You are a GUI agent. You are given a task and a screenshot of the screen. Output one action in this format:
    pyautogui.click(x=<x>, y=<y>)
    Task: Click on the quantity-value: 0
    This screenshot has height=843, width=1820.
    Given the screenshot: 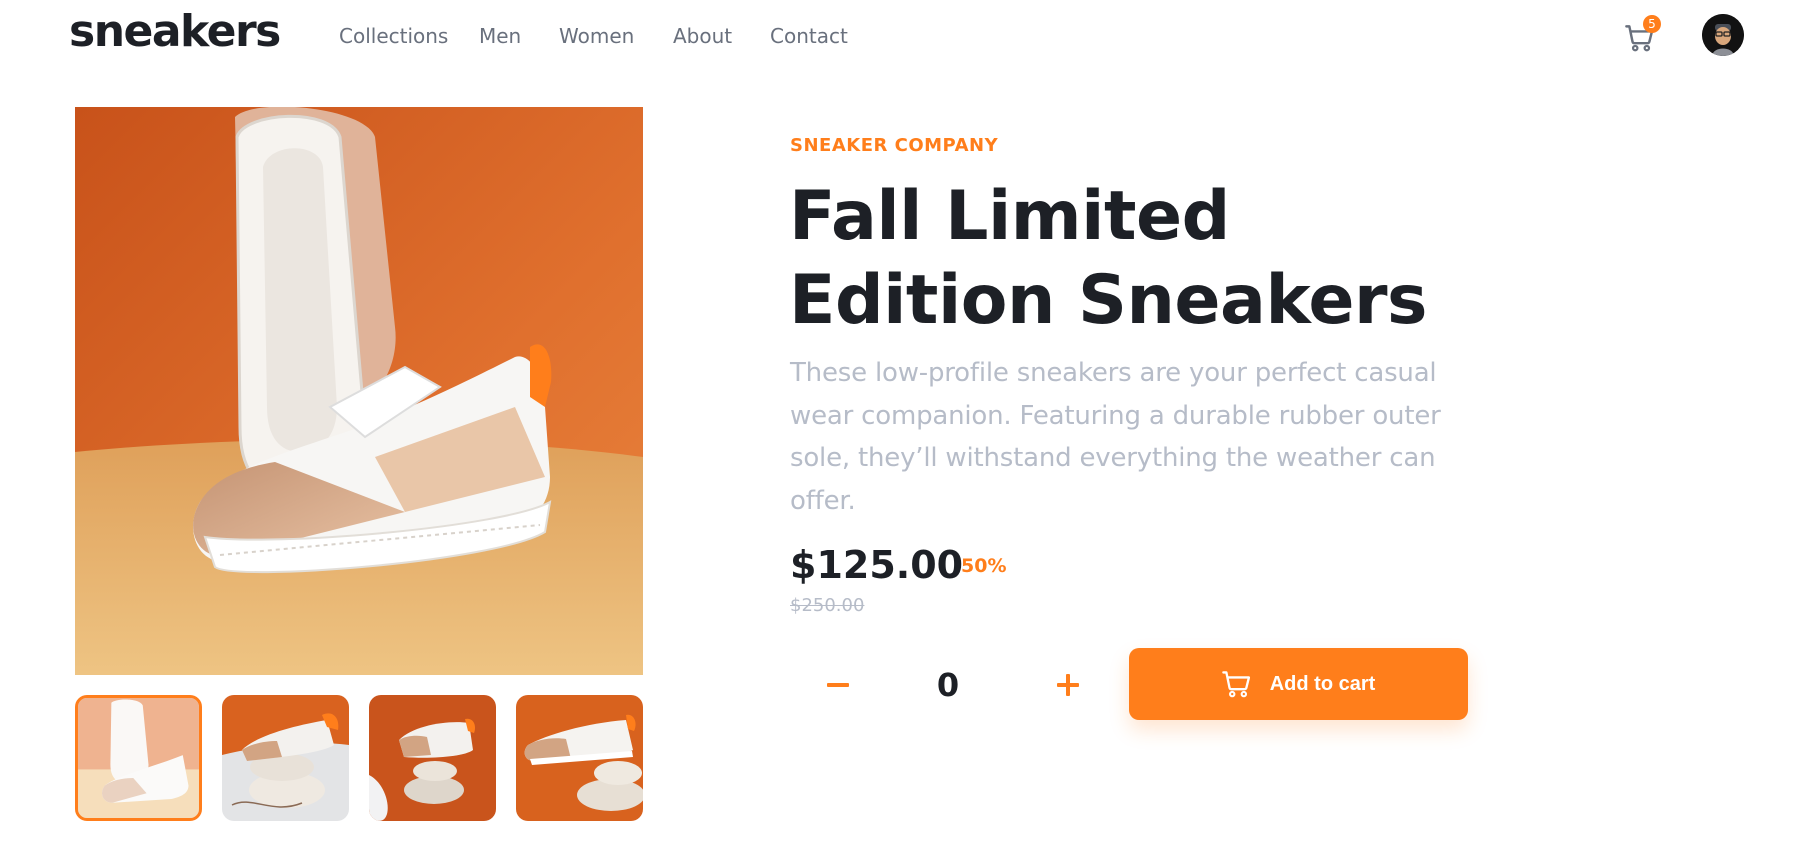 What is the action you would take?
    pyautogui.click(x=948, y=685)
    